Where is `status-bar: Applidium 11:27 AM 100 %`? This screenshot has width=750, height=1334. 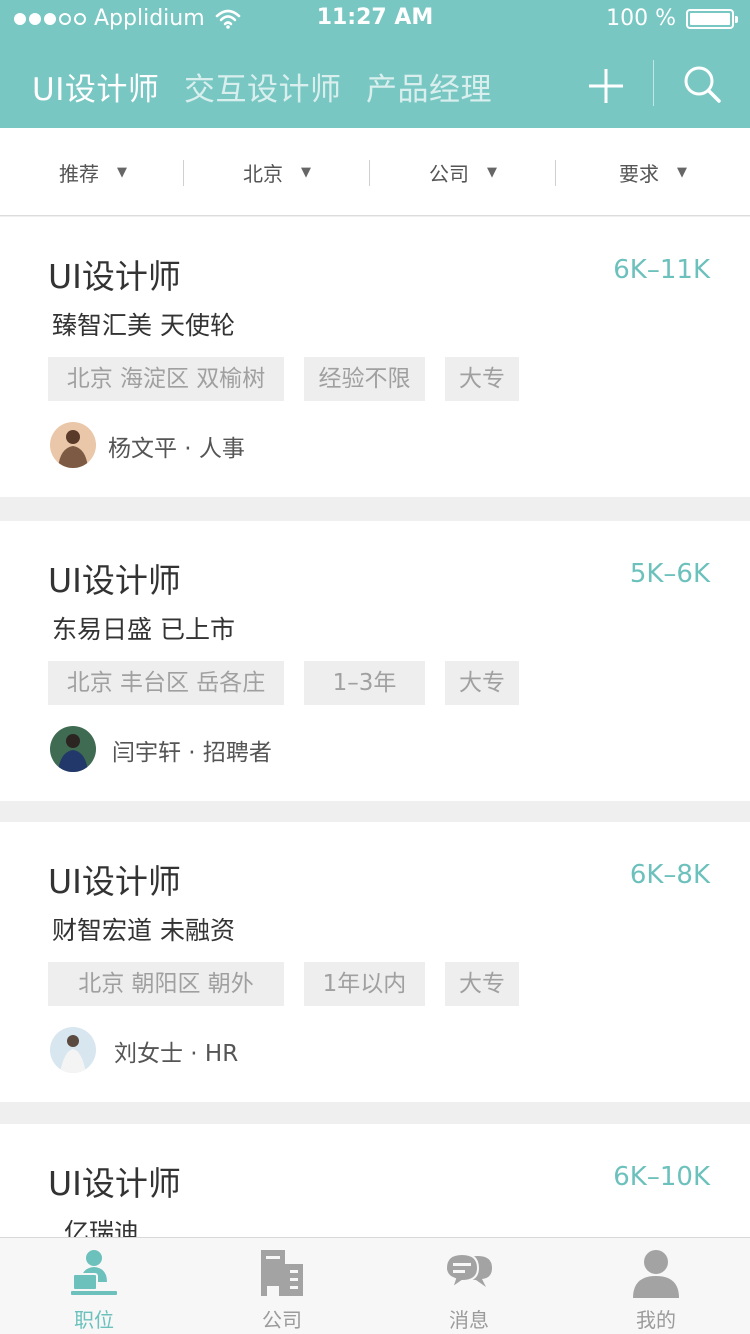 status-bar: Applidium 11:27 AM 100 % is located at coordinates (375, 20).